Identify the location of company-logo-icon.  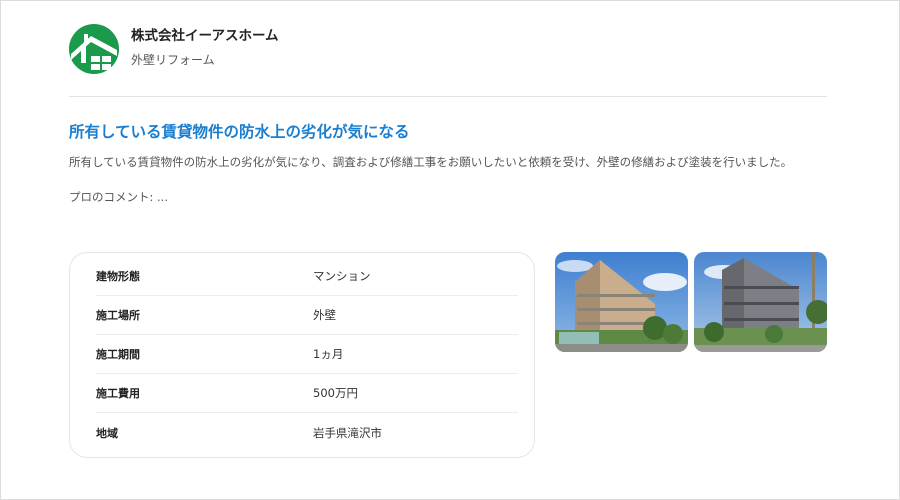
(94, 49).